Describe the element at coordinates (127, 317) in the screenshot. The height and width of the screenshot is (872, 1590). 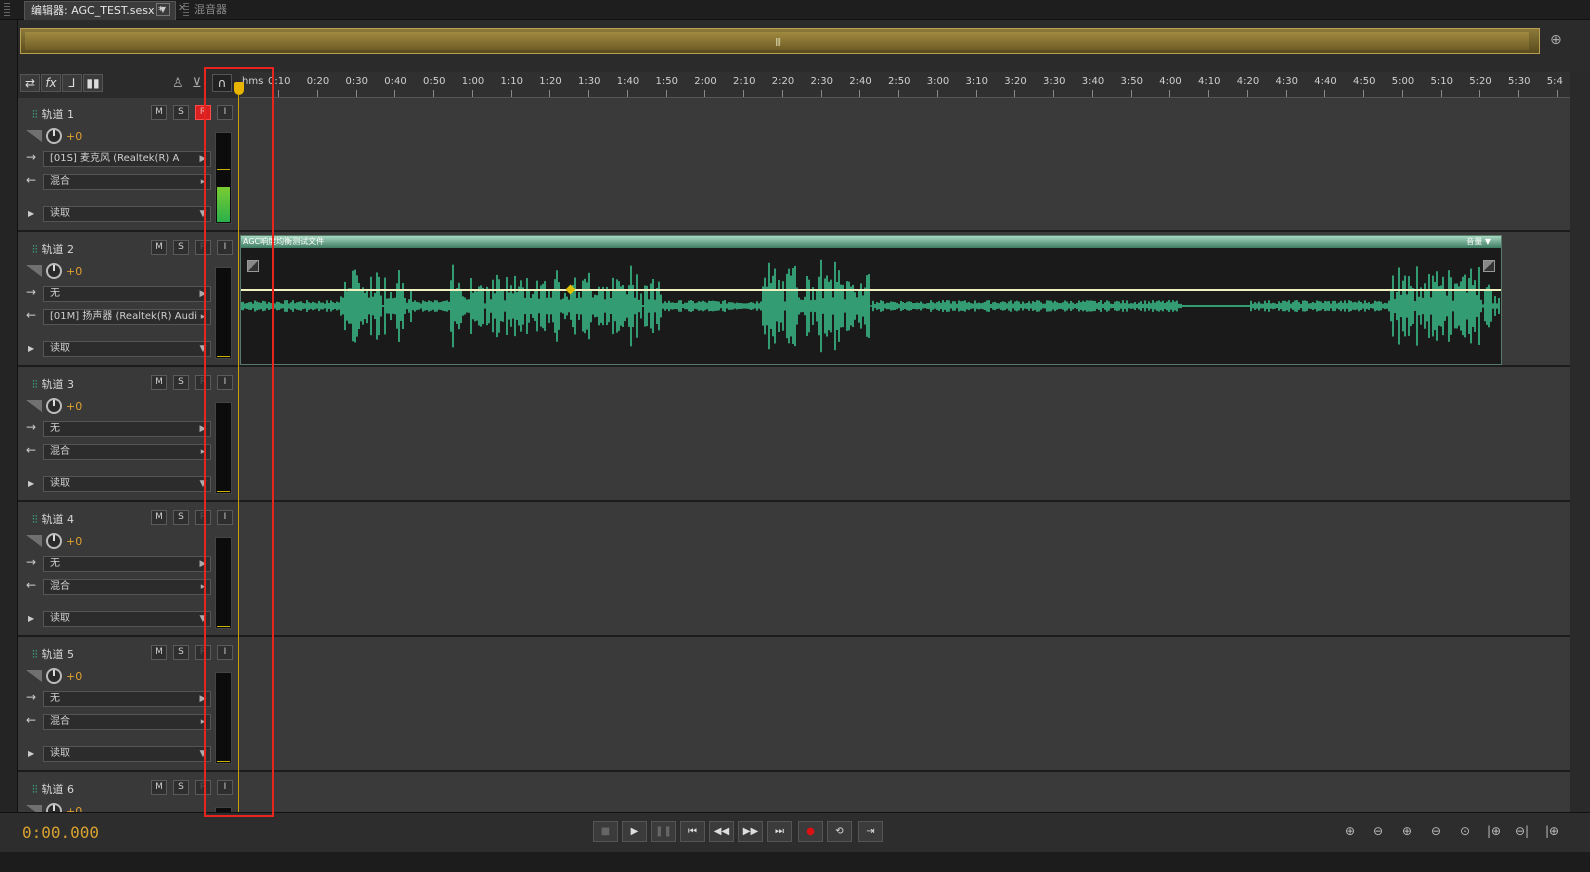
I see `output-select: [01M] 扬声器 (Realtek(R) Audi` at that location.